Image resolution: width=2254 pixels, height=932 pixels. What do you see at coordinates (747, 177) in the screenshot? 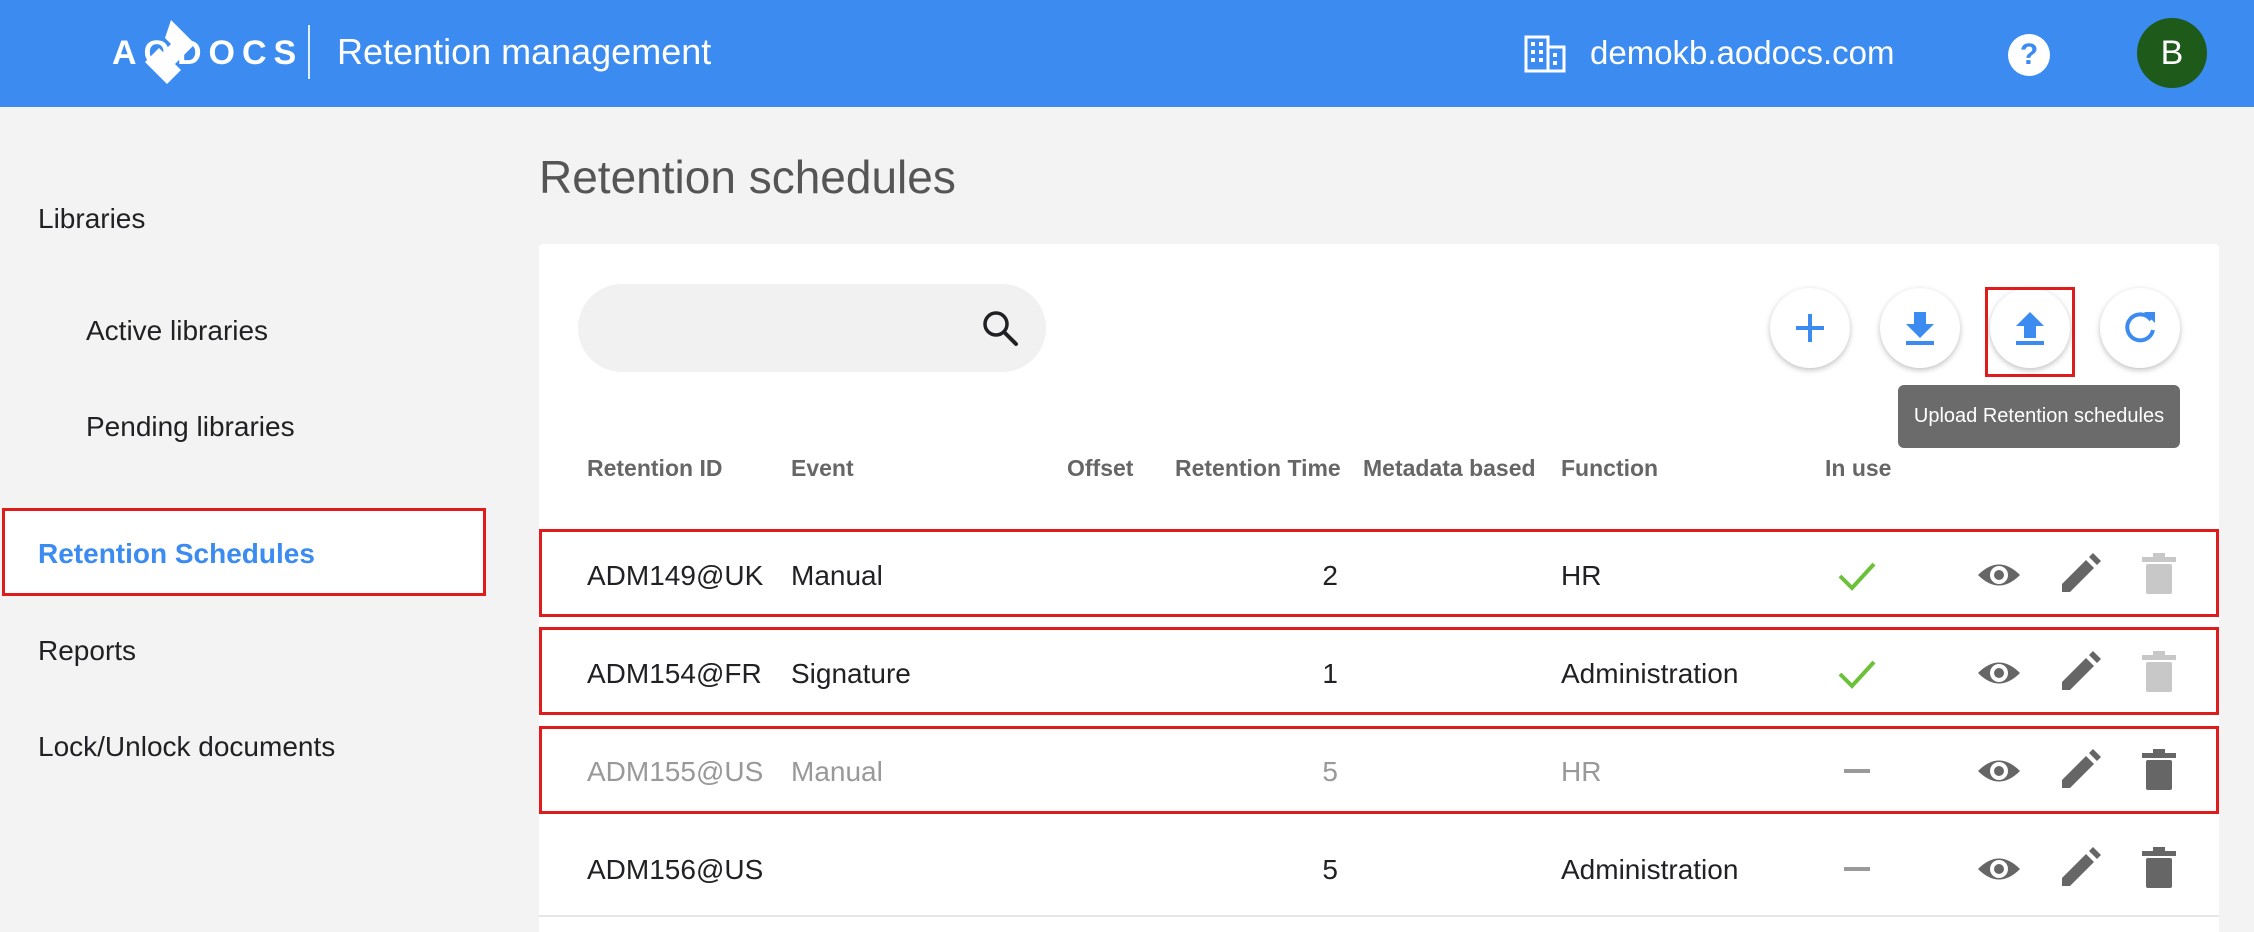
I see `page-title: Retention schedules` at bounding box center [747, 177].